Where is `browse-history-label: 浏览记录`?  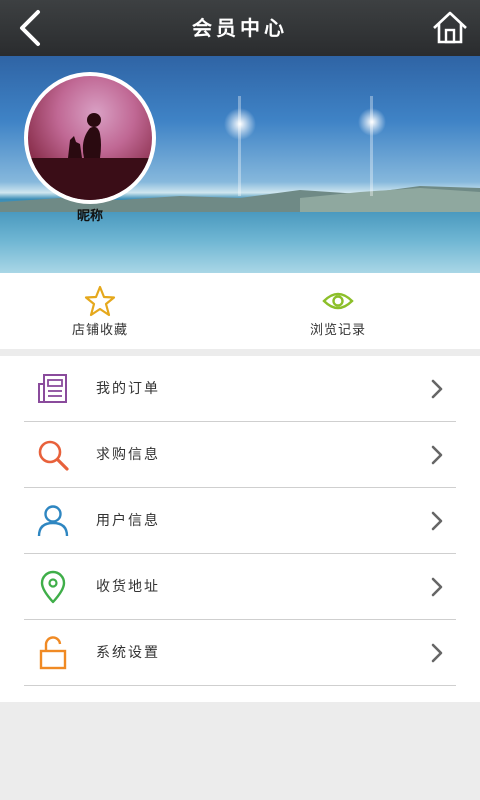 browse-history-label: 浏览记录 is located at coordinates (337, 330).